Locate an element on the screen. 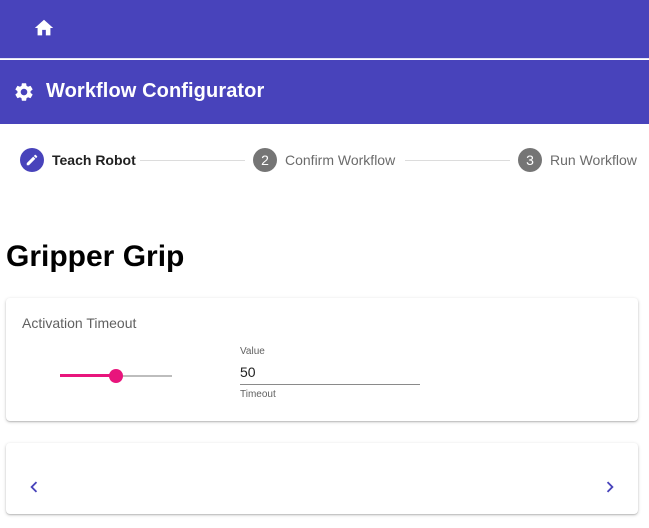  previous-button is located at coordinates (34, 487).